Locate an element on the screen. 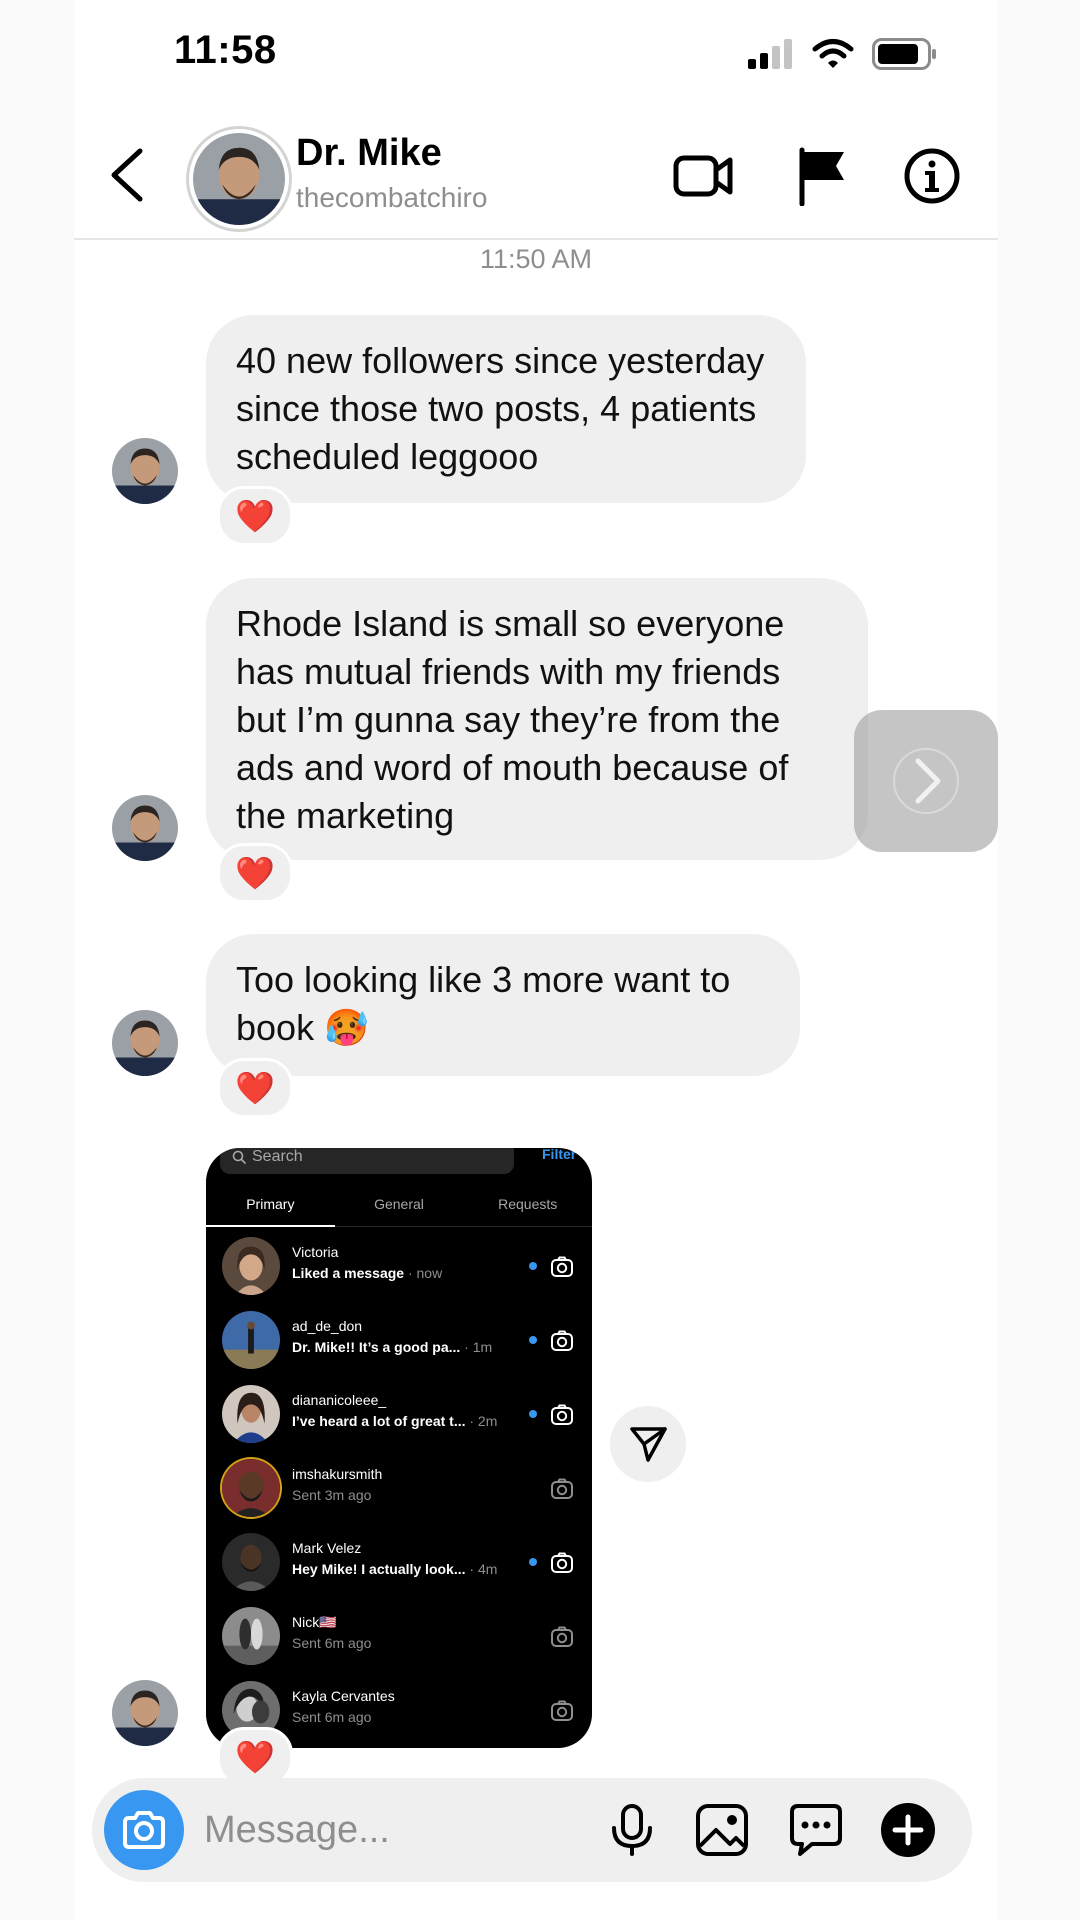  avatar is located at coordinates (239, 179).